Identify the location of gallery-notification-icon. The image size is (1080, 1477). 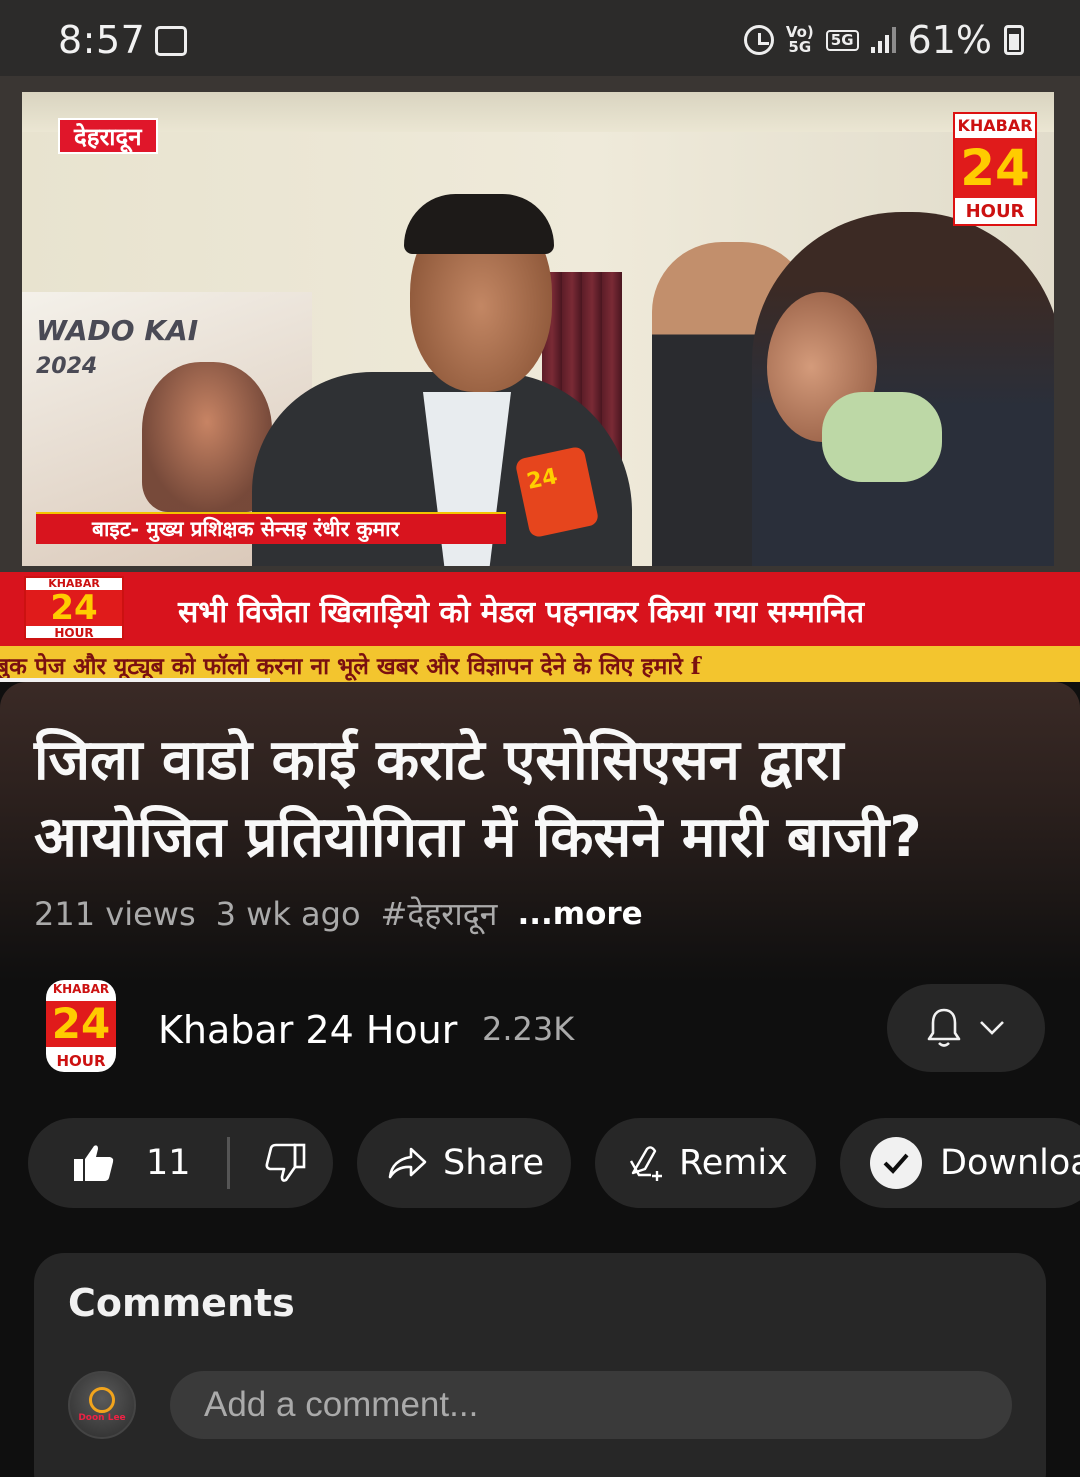
(171, 41).